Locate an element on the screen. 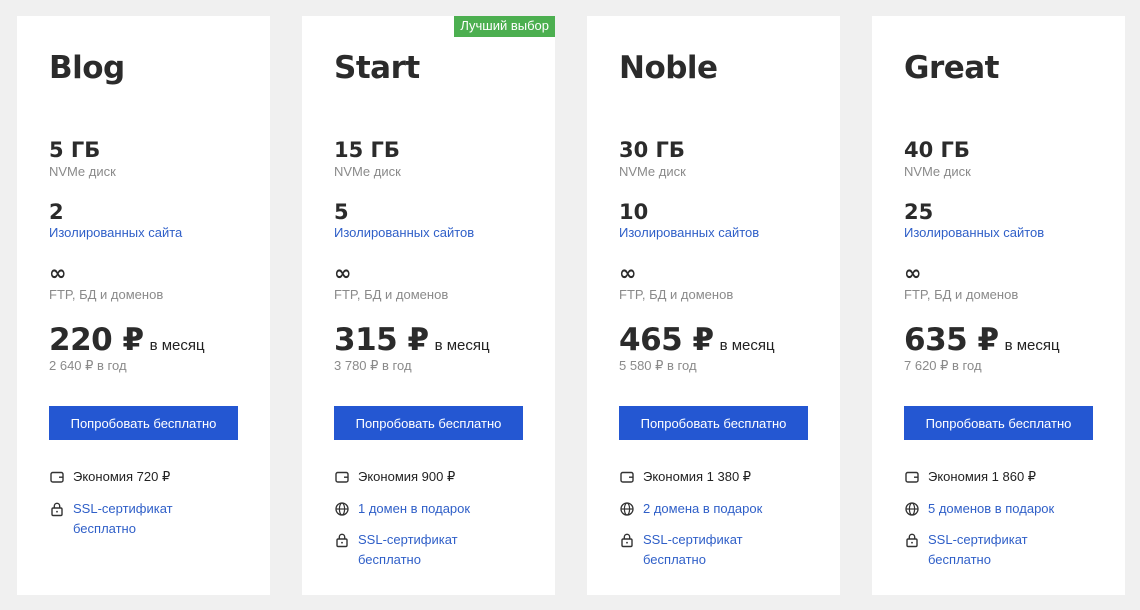 The height and width of the screenshot is (610, 1140). sites-count: 25 is located at coordinates (919, 212).